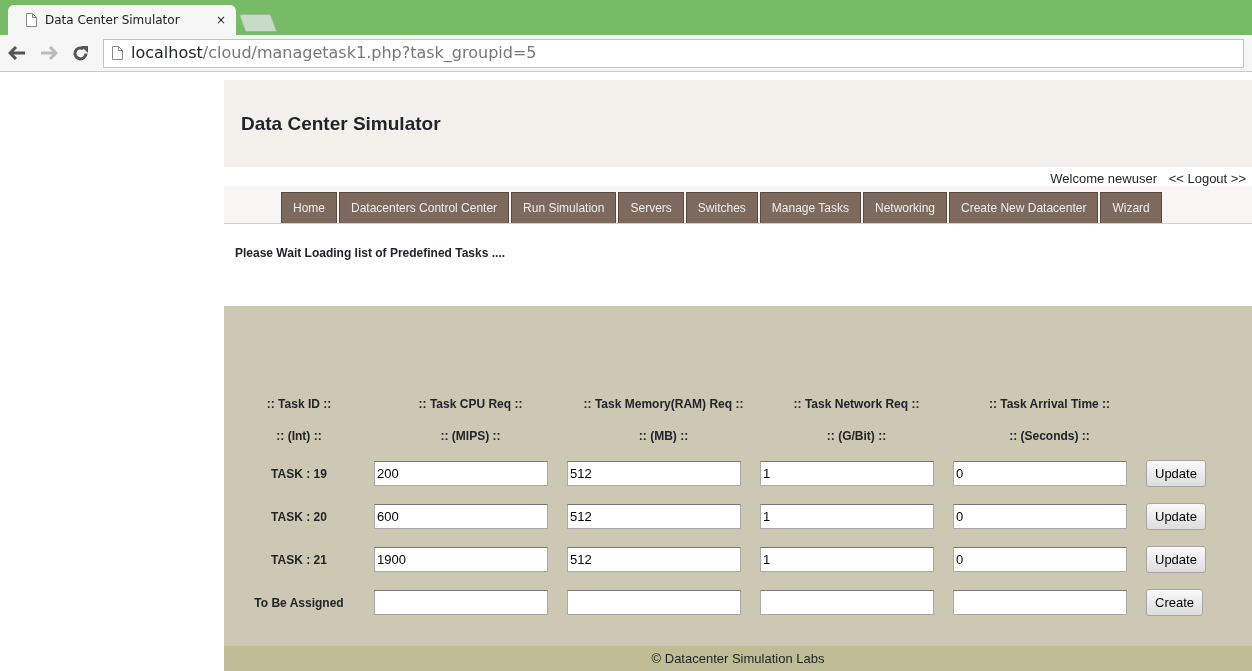 Image resolution: width=1252 pixels, height=671 pixels. I want to click on footer: © Datacenter Simulation Labs, so click(738, 658).